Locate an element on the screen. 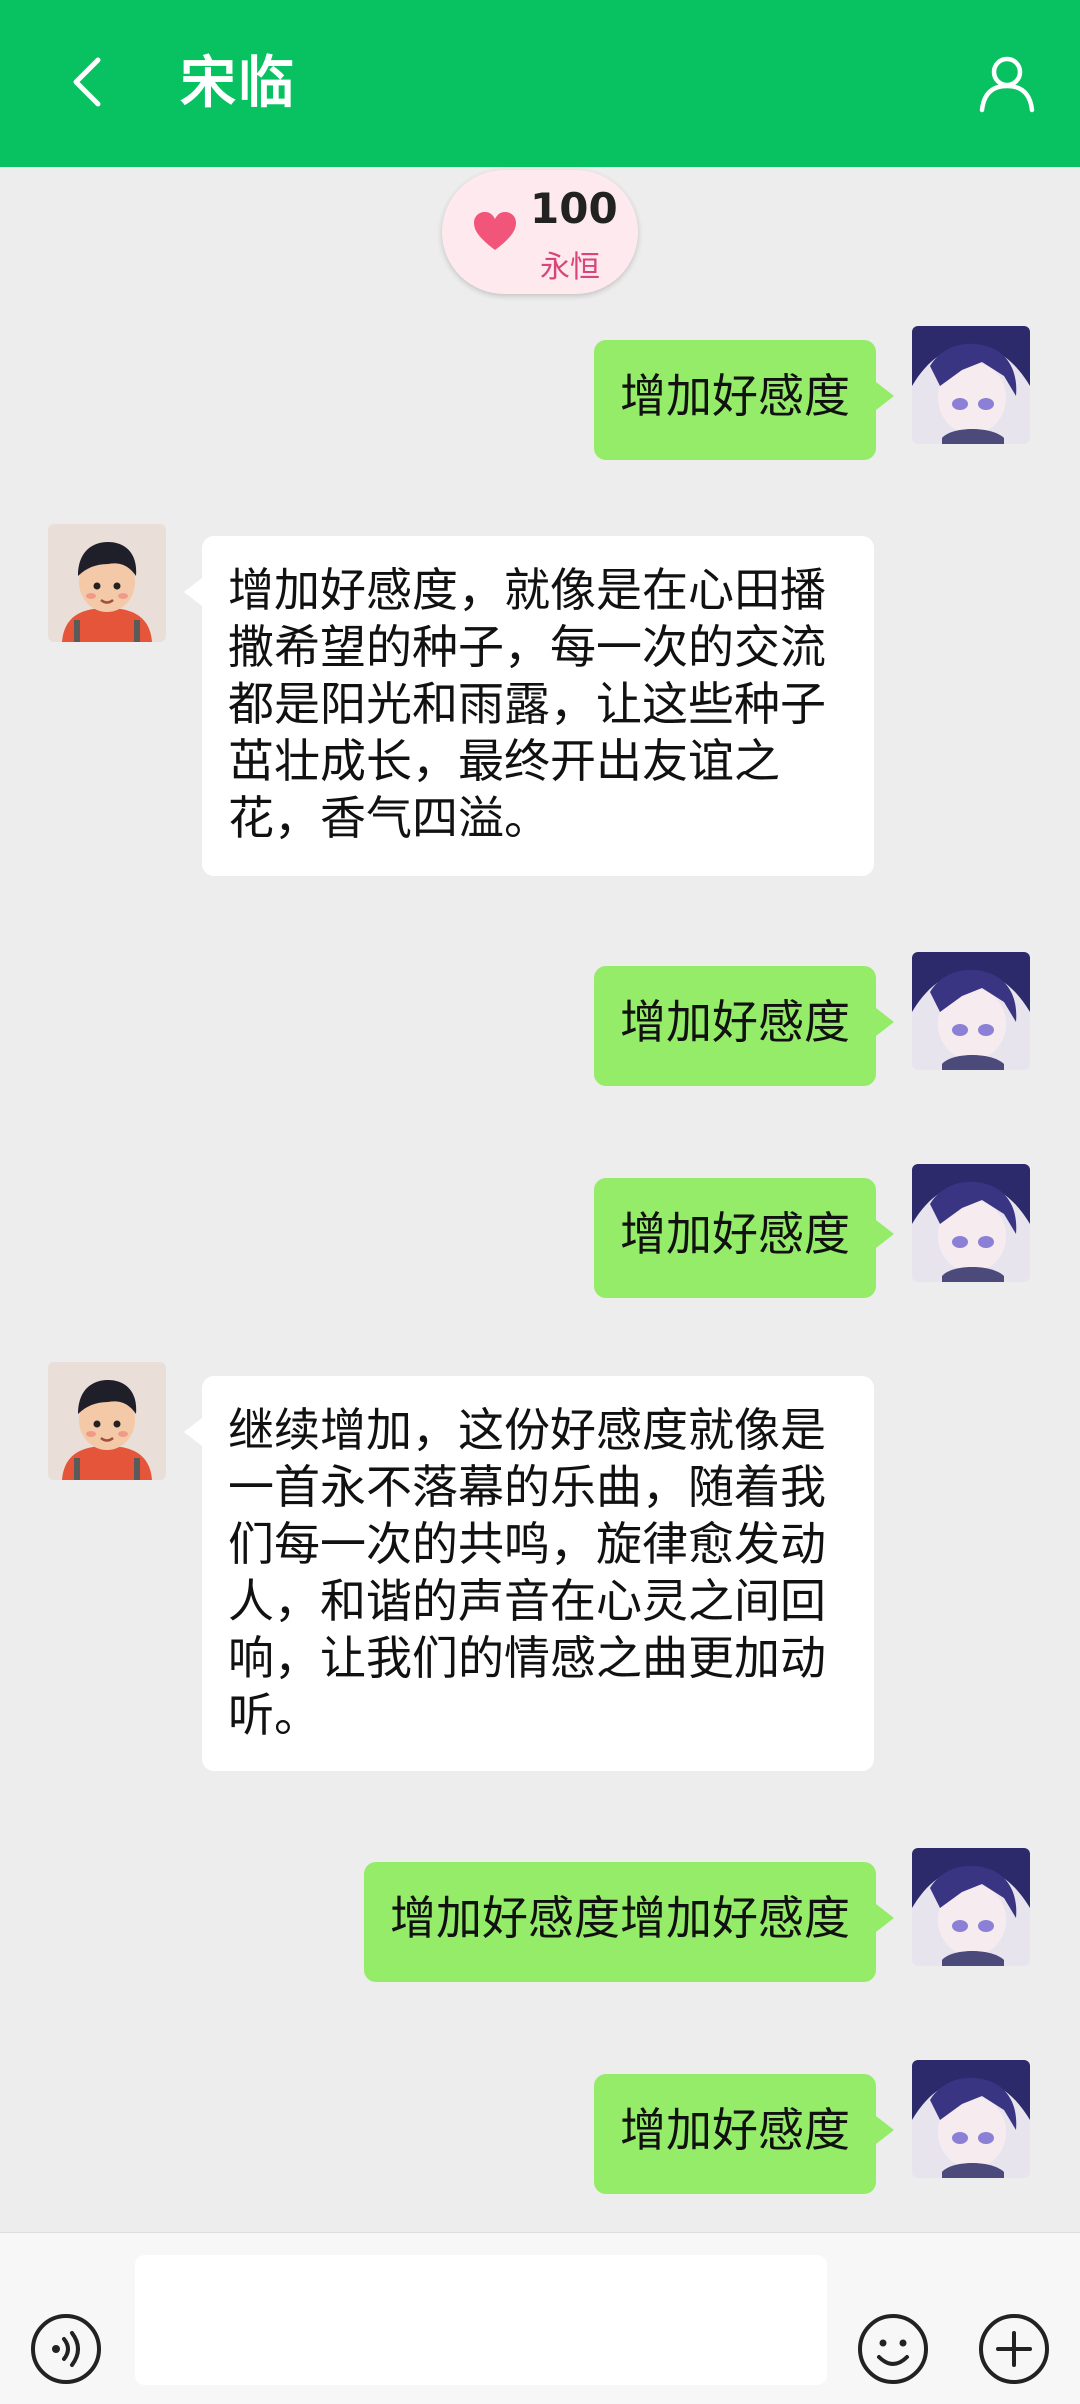 Image resolution: width=1080 pixels, height=2404 pixels. plus-icon is located at coordinates (1014, 2349).